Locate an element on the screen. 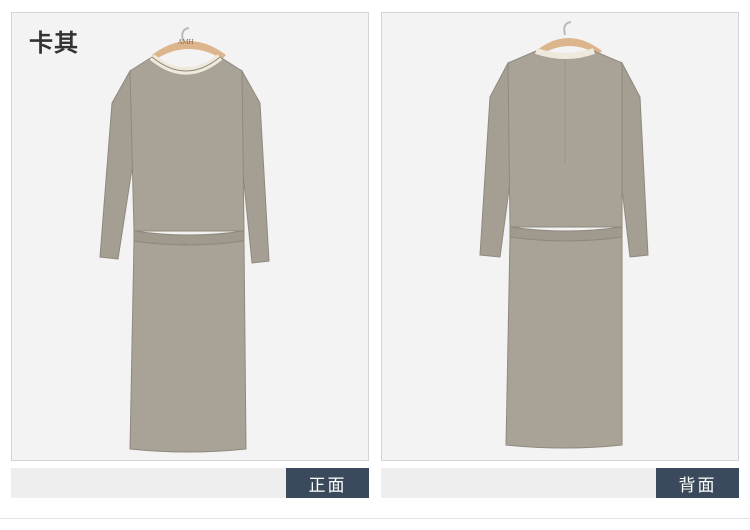 Image resolution: width=750 pixels, height=530 pixels. hanger-icon: AMH is located at coordinates (189, 43).